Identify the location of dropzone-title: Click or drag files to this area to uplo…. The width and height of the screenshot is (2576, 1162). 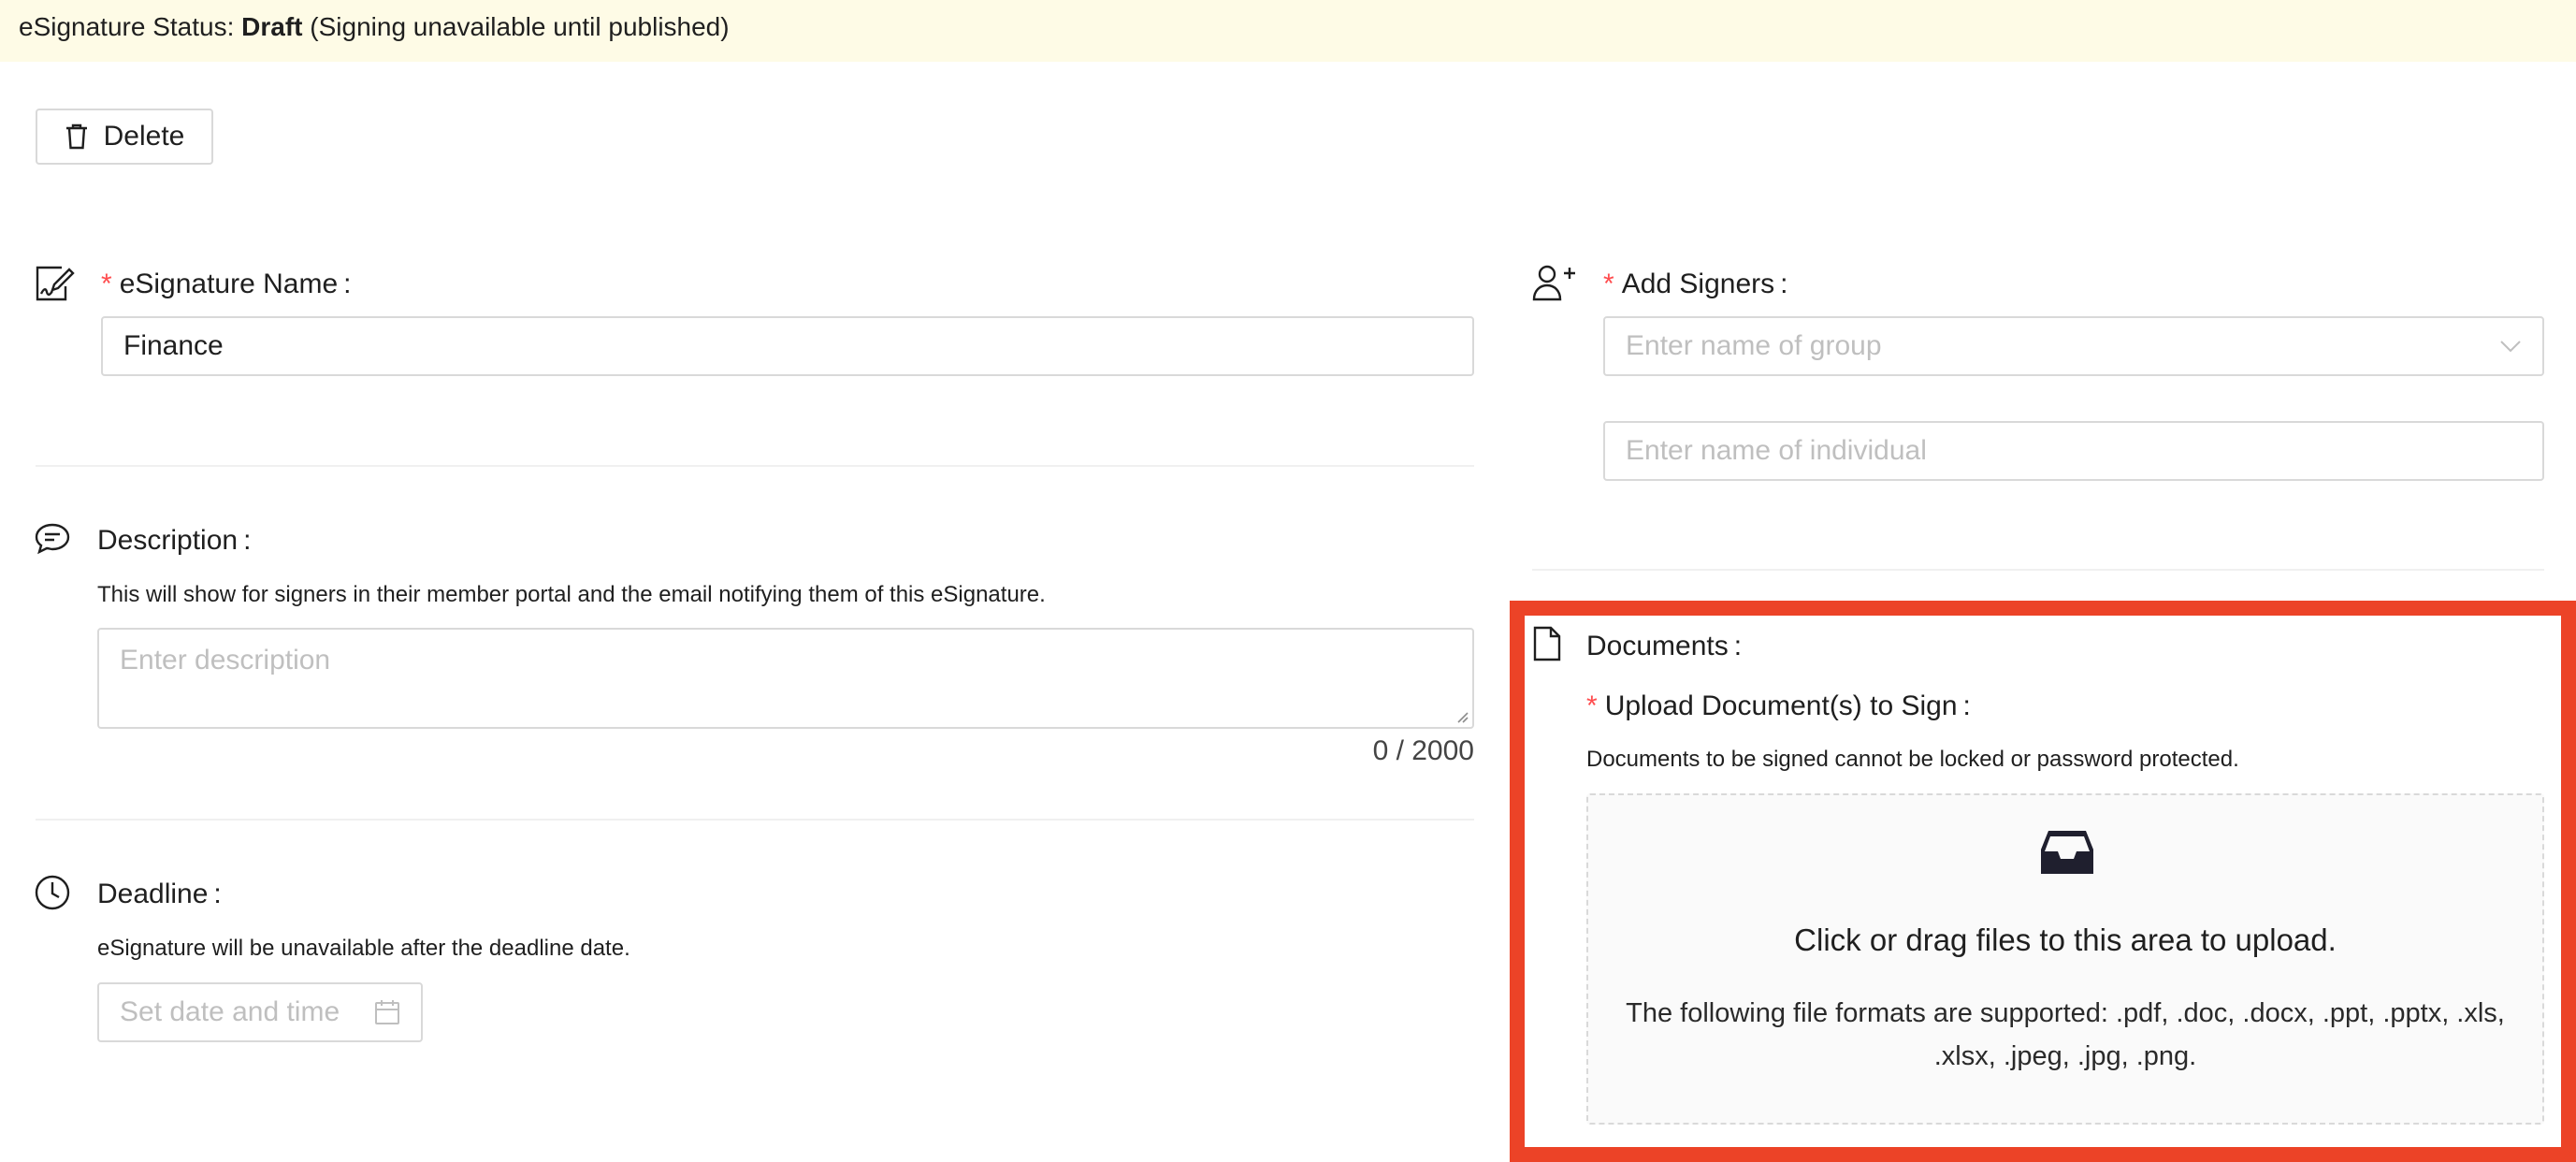
(2066, 940).